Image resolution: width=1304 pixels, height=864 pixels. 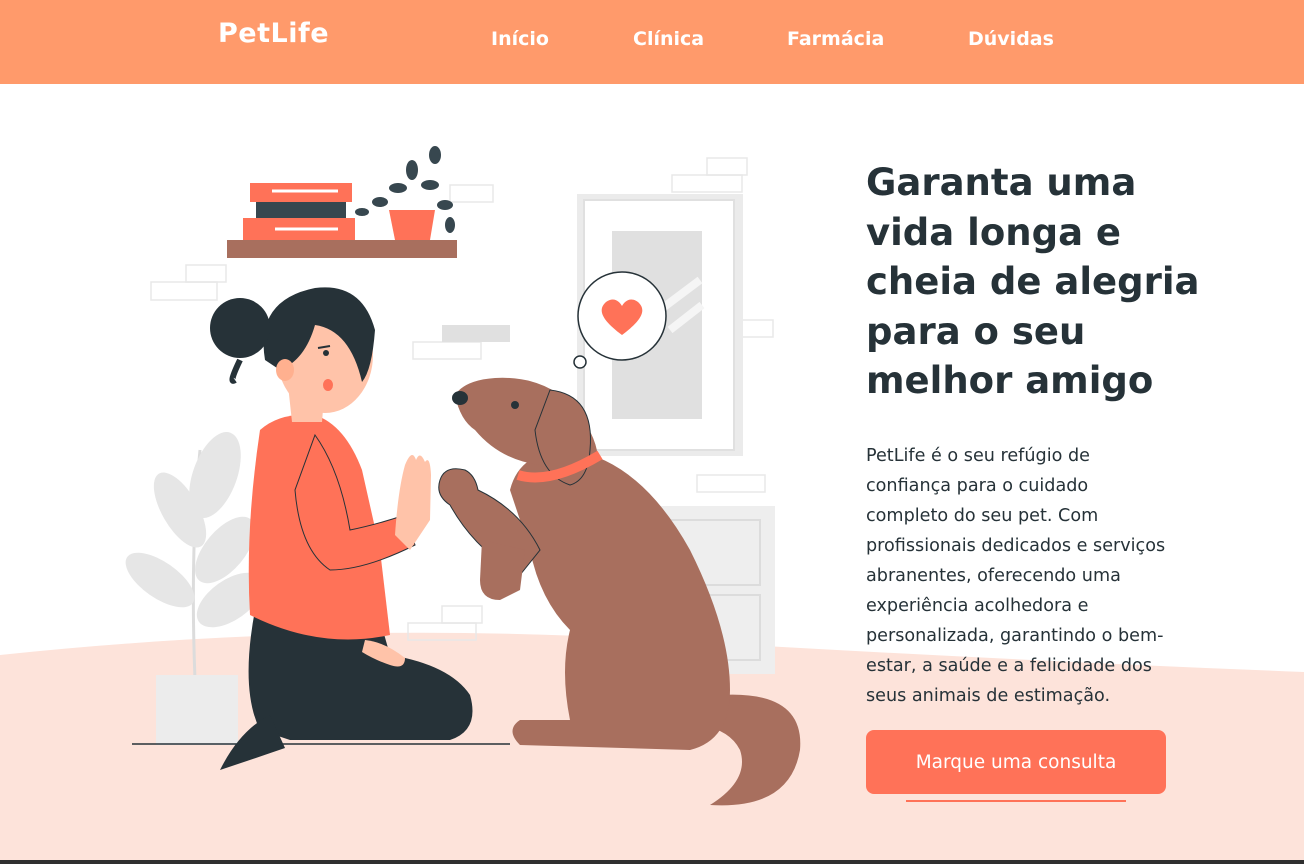 What do you see at coordinates (988, 696) in the screenshot?
I see `hero-description-line: seus animais de estimação.` at bounding box center [988, 696].